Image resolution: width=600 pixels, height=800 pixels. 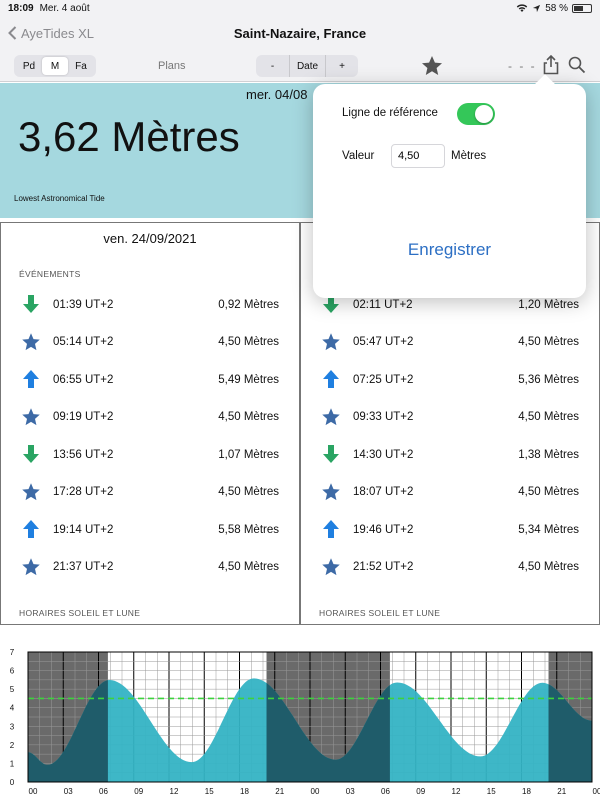 I want to click on event-row: 19:46 UT+2 5,34 Mètres, so click(x=450, y=530).